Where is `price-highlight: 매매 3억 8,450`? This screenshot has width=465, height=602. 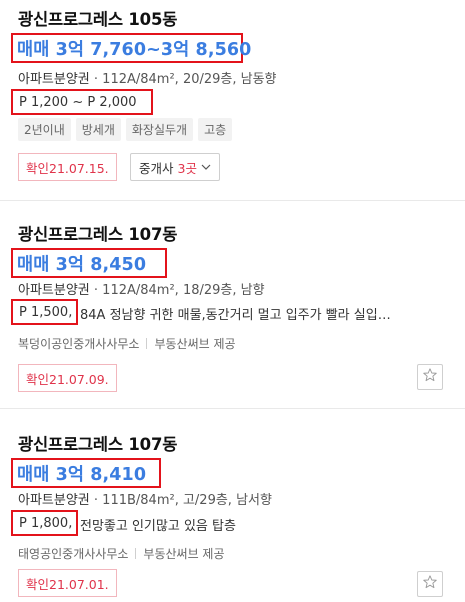 price-highlight: 매매 3억 8,450 is located at coordinates (89, 263).